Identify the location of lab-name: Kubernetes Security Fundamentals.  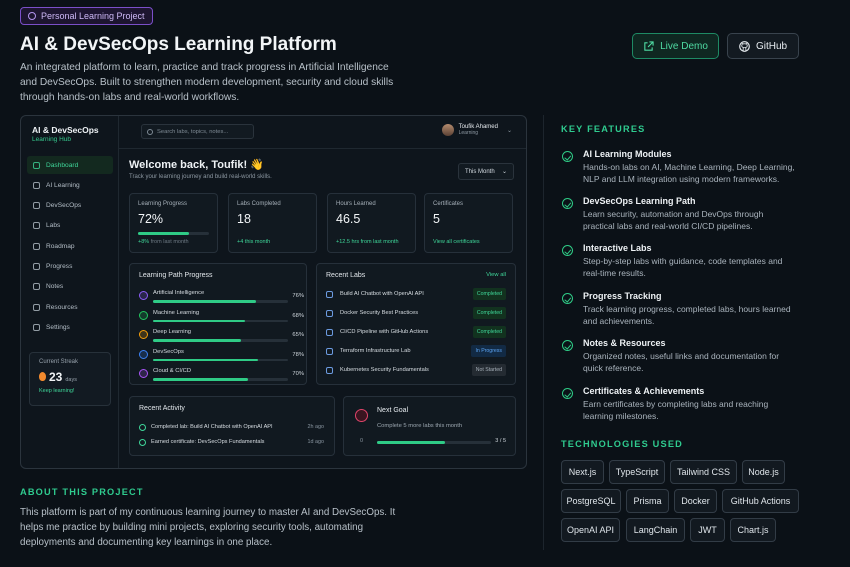
(384, 370).